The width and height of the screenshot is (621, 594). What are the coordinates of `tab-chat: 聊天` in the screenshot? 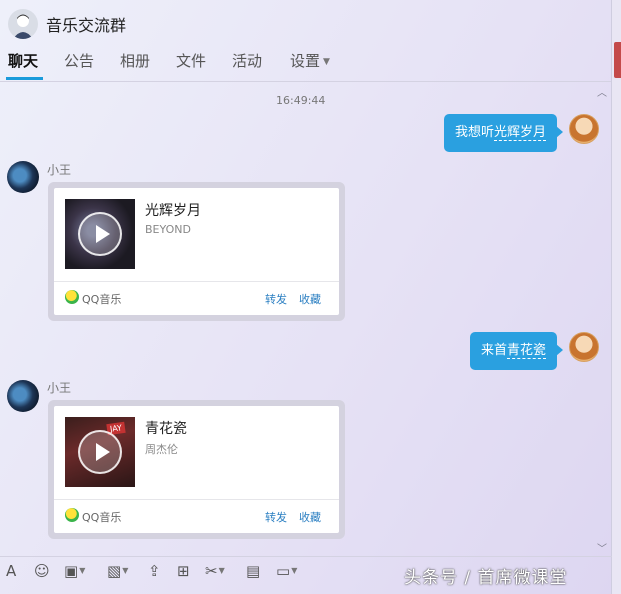 It's located at (23, 60).